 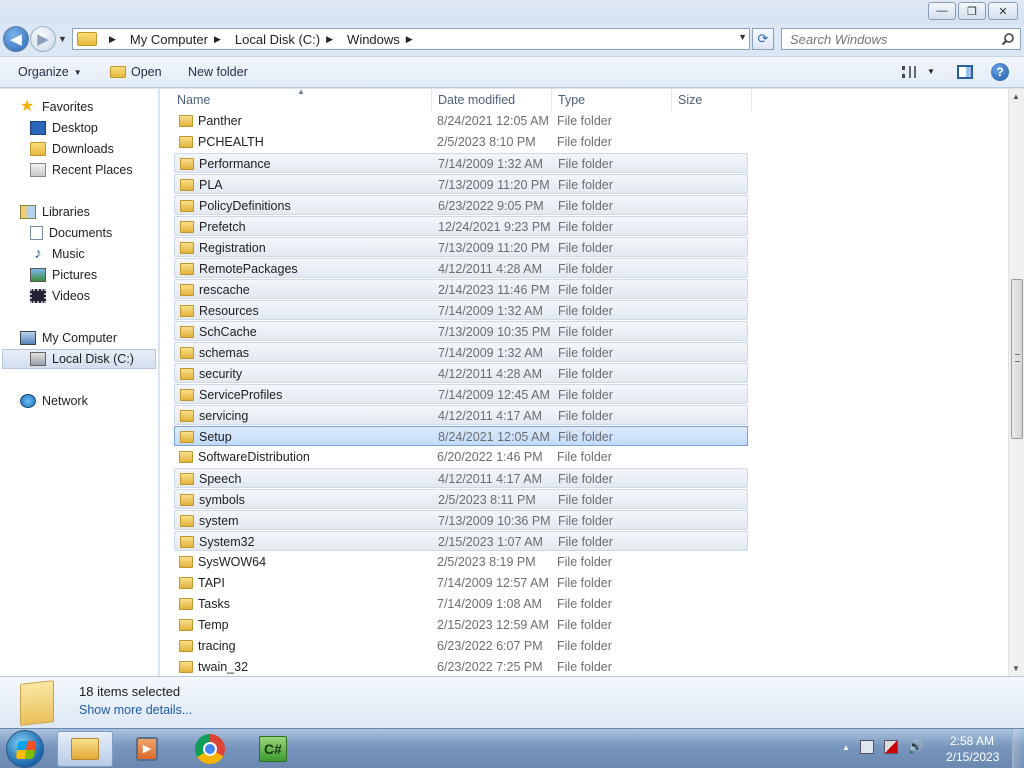 I want to click on scroll-thumb, so click(x=1017, y=359).